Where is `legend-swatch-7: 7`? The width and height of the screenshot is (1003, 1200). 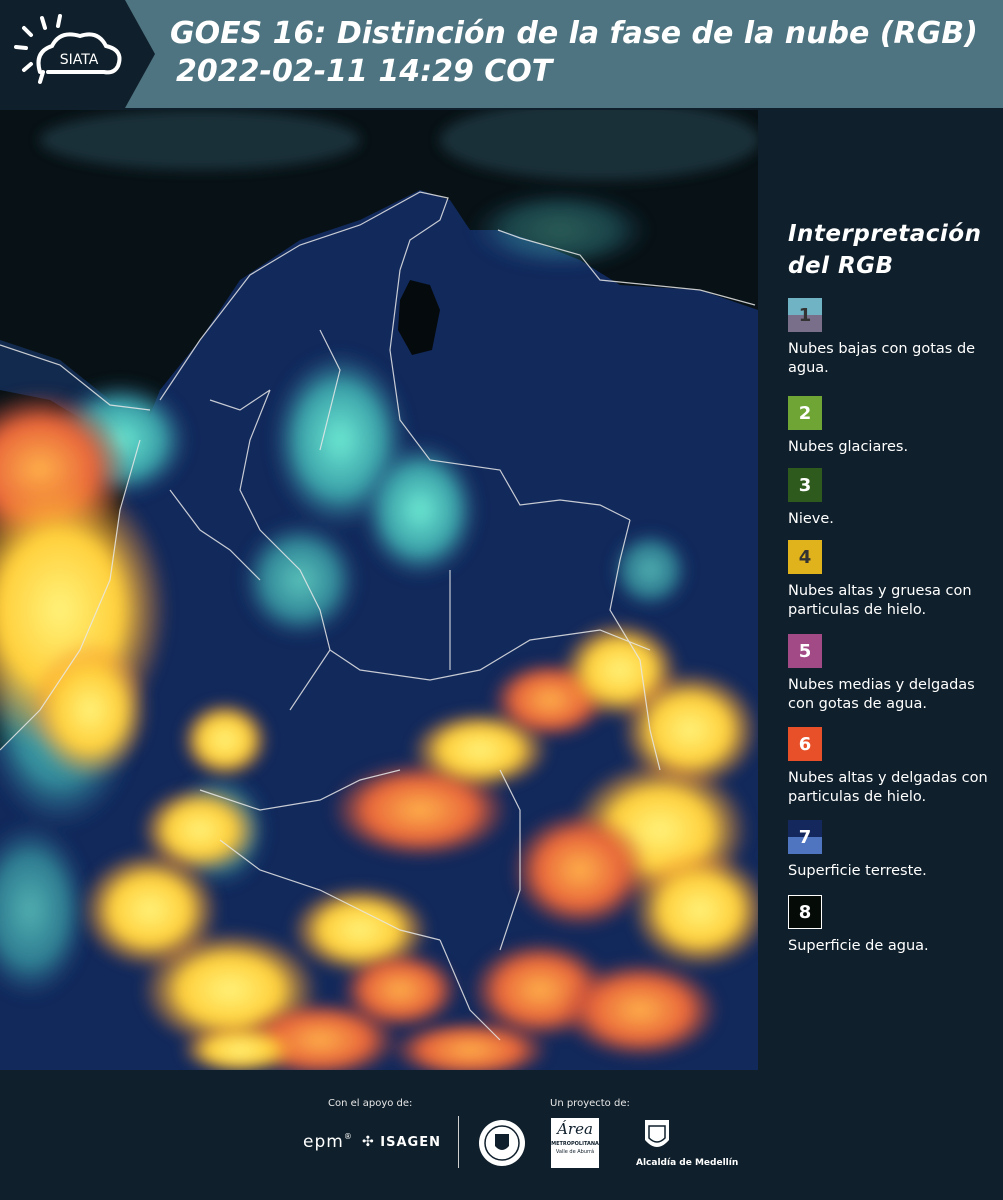 legend-swatch-7: 7 is located at coordinates (805, 837).